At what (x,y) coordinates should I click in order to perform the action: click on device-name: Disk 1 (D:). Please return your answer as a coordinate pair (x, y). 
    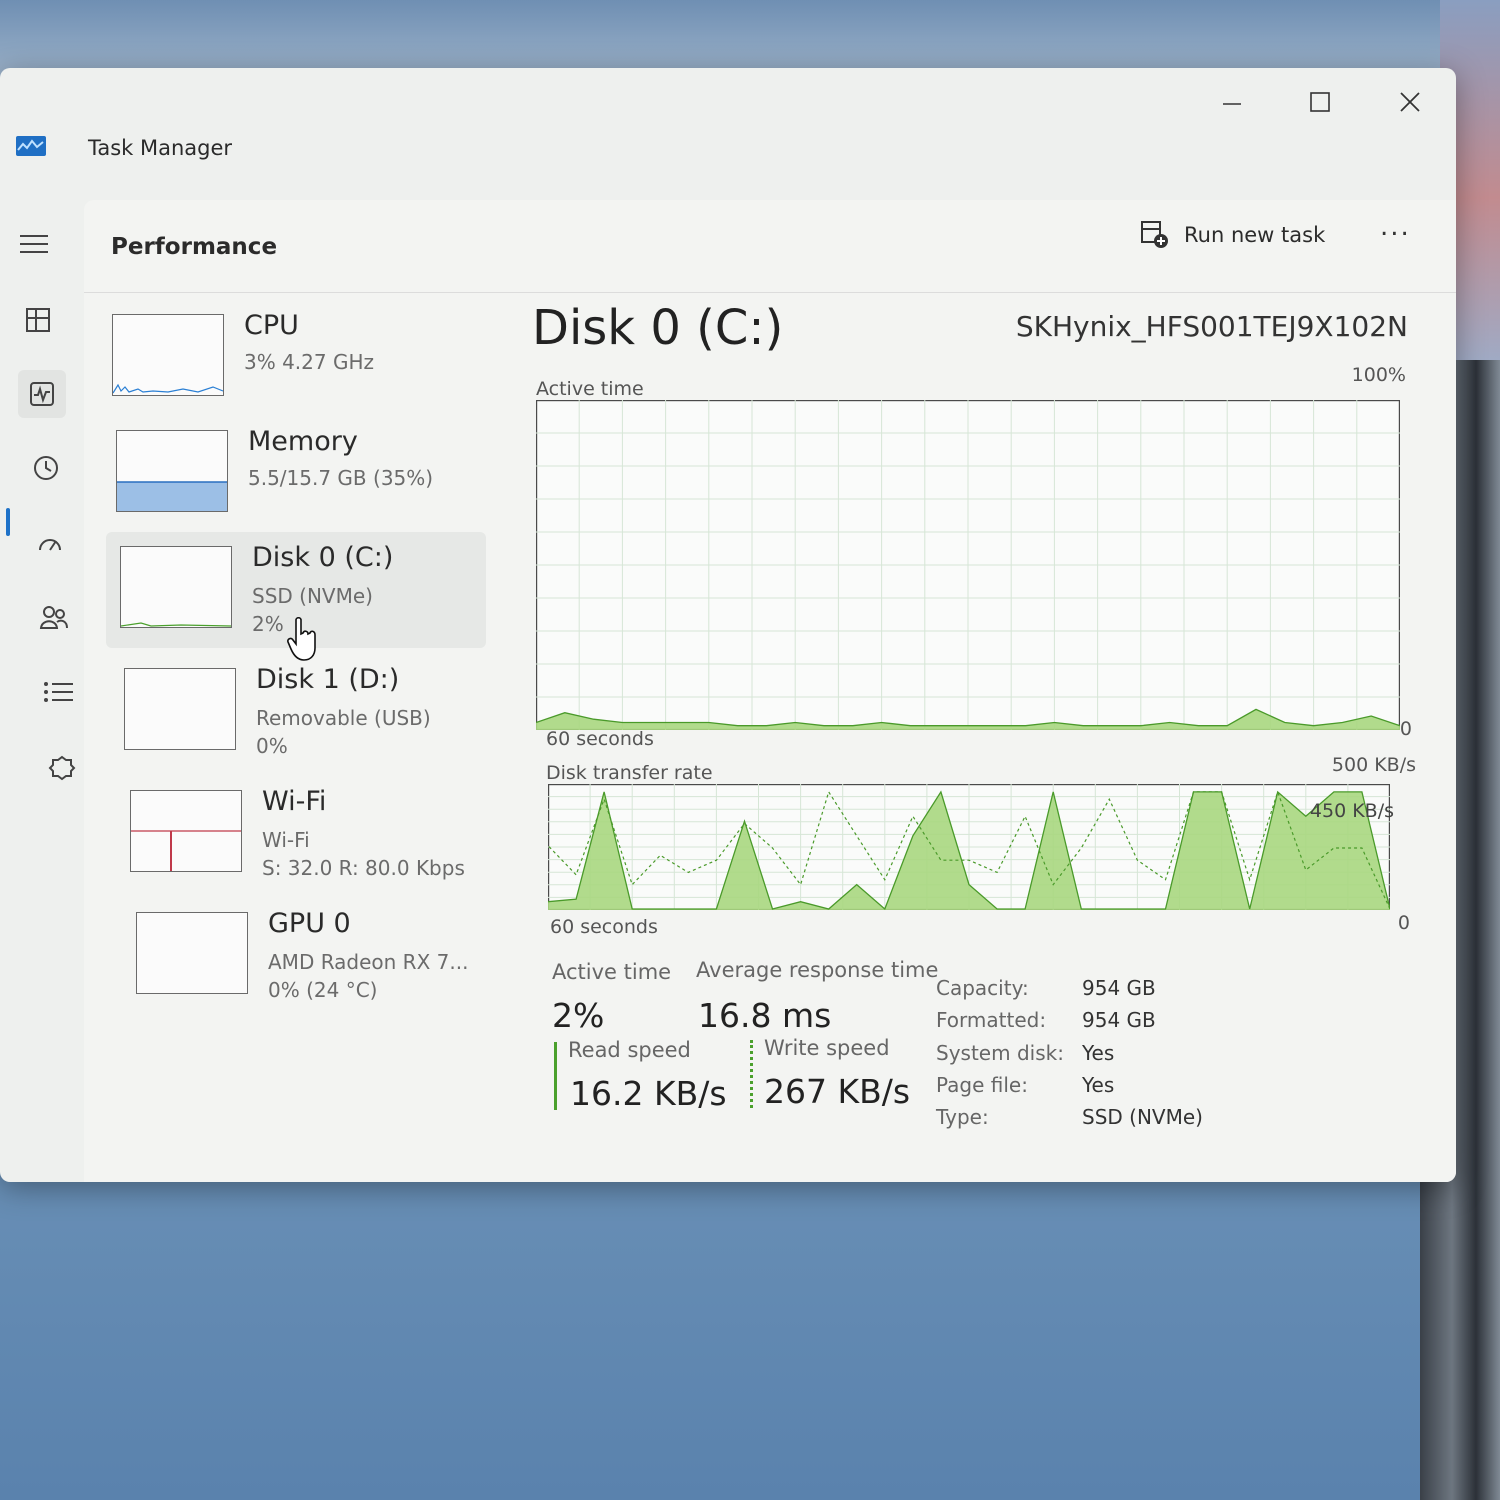
    Looking at the image, I should click on (328, 679).